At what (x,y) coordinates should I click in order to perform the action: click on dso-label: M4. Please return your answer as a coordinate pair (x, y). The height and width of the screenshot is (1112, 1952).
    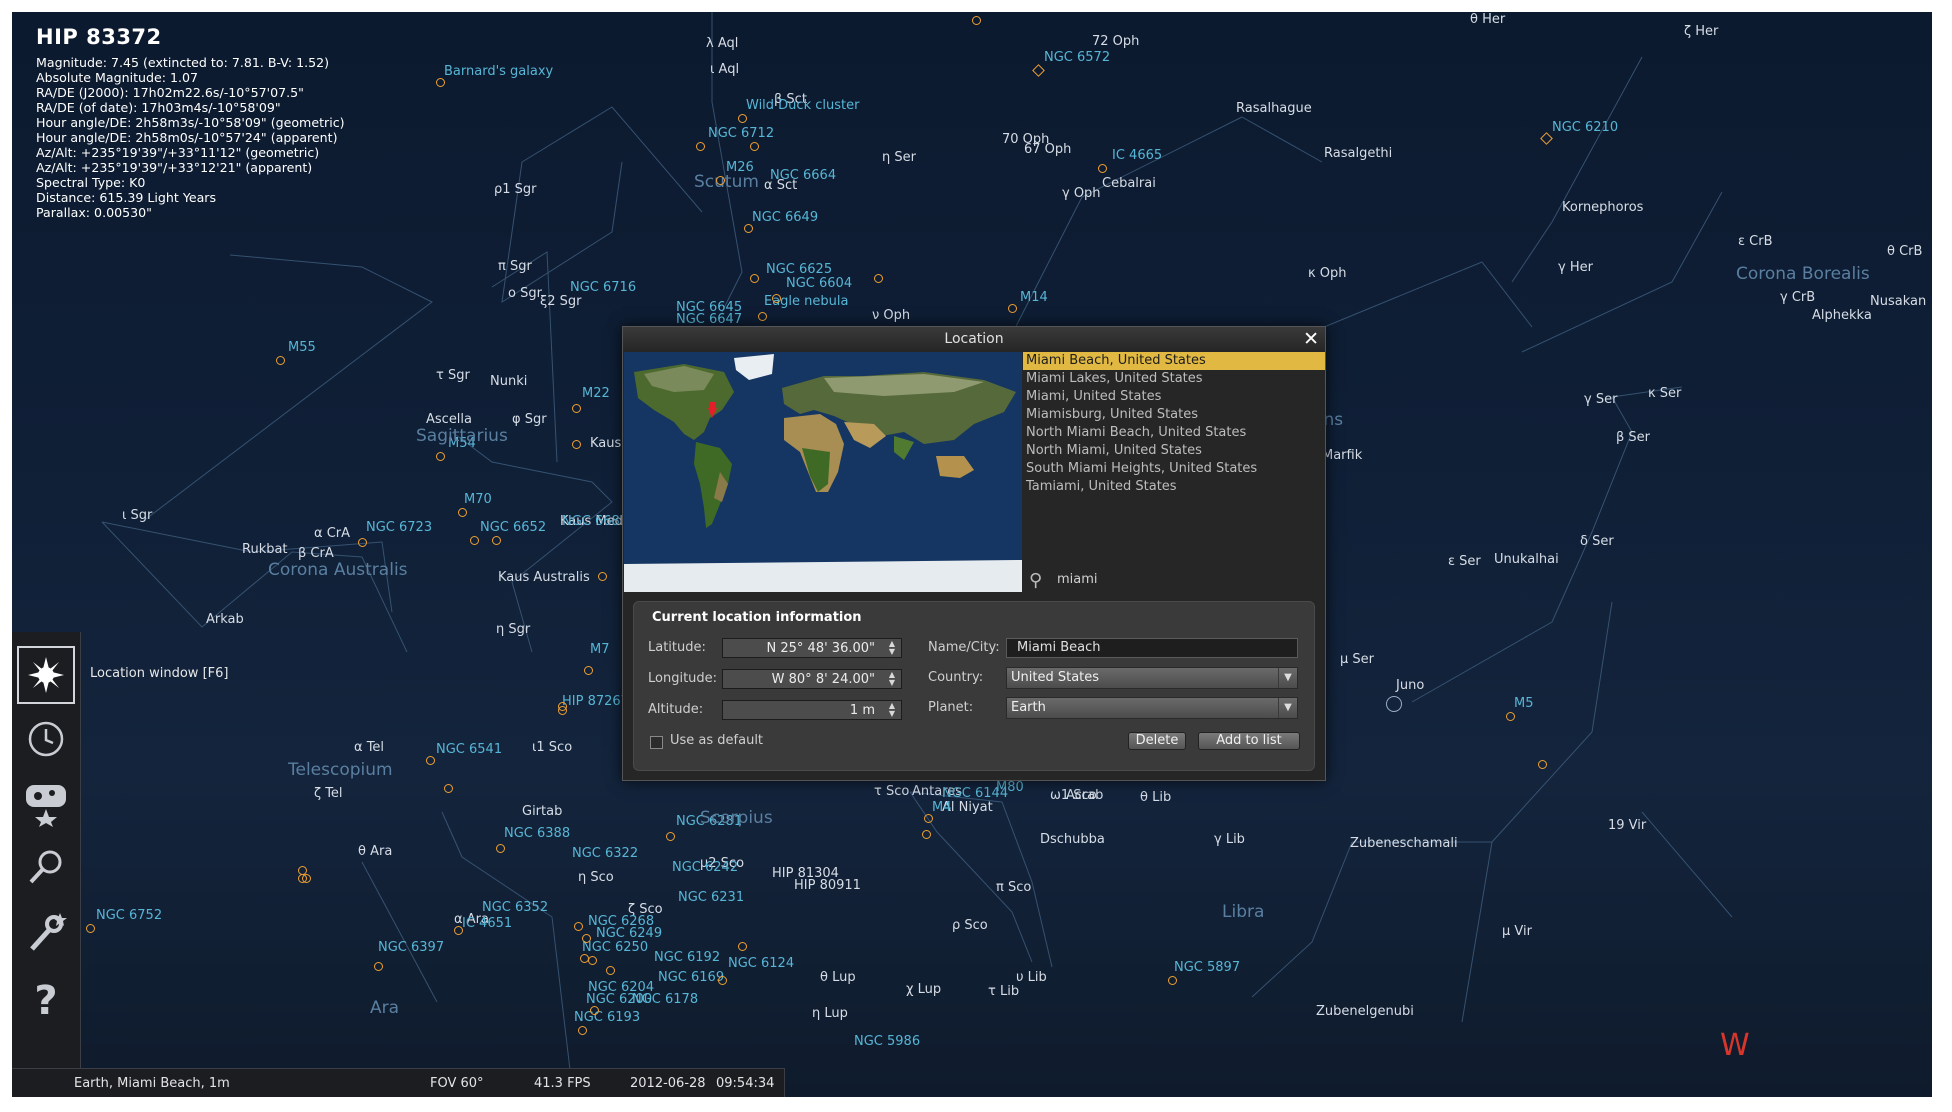
    Looking at the image, I should click on (942, 807).